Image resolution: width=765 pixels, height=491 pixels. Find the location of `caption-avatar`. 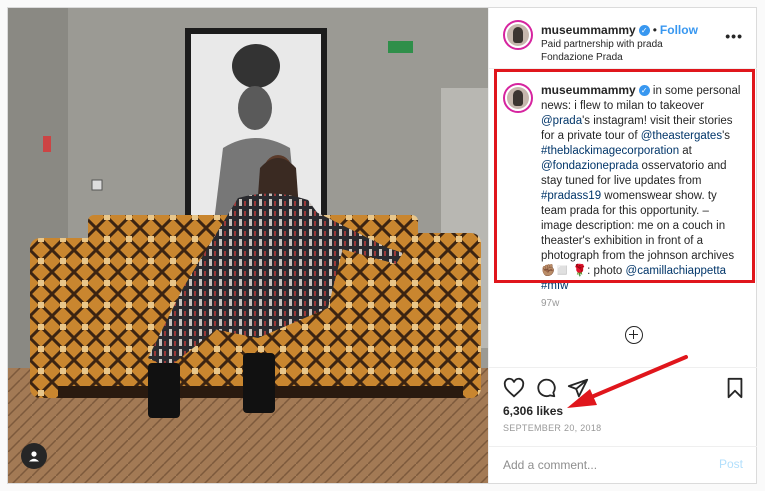

caption-avatar is located at coordinates (518, 98).